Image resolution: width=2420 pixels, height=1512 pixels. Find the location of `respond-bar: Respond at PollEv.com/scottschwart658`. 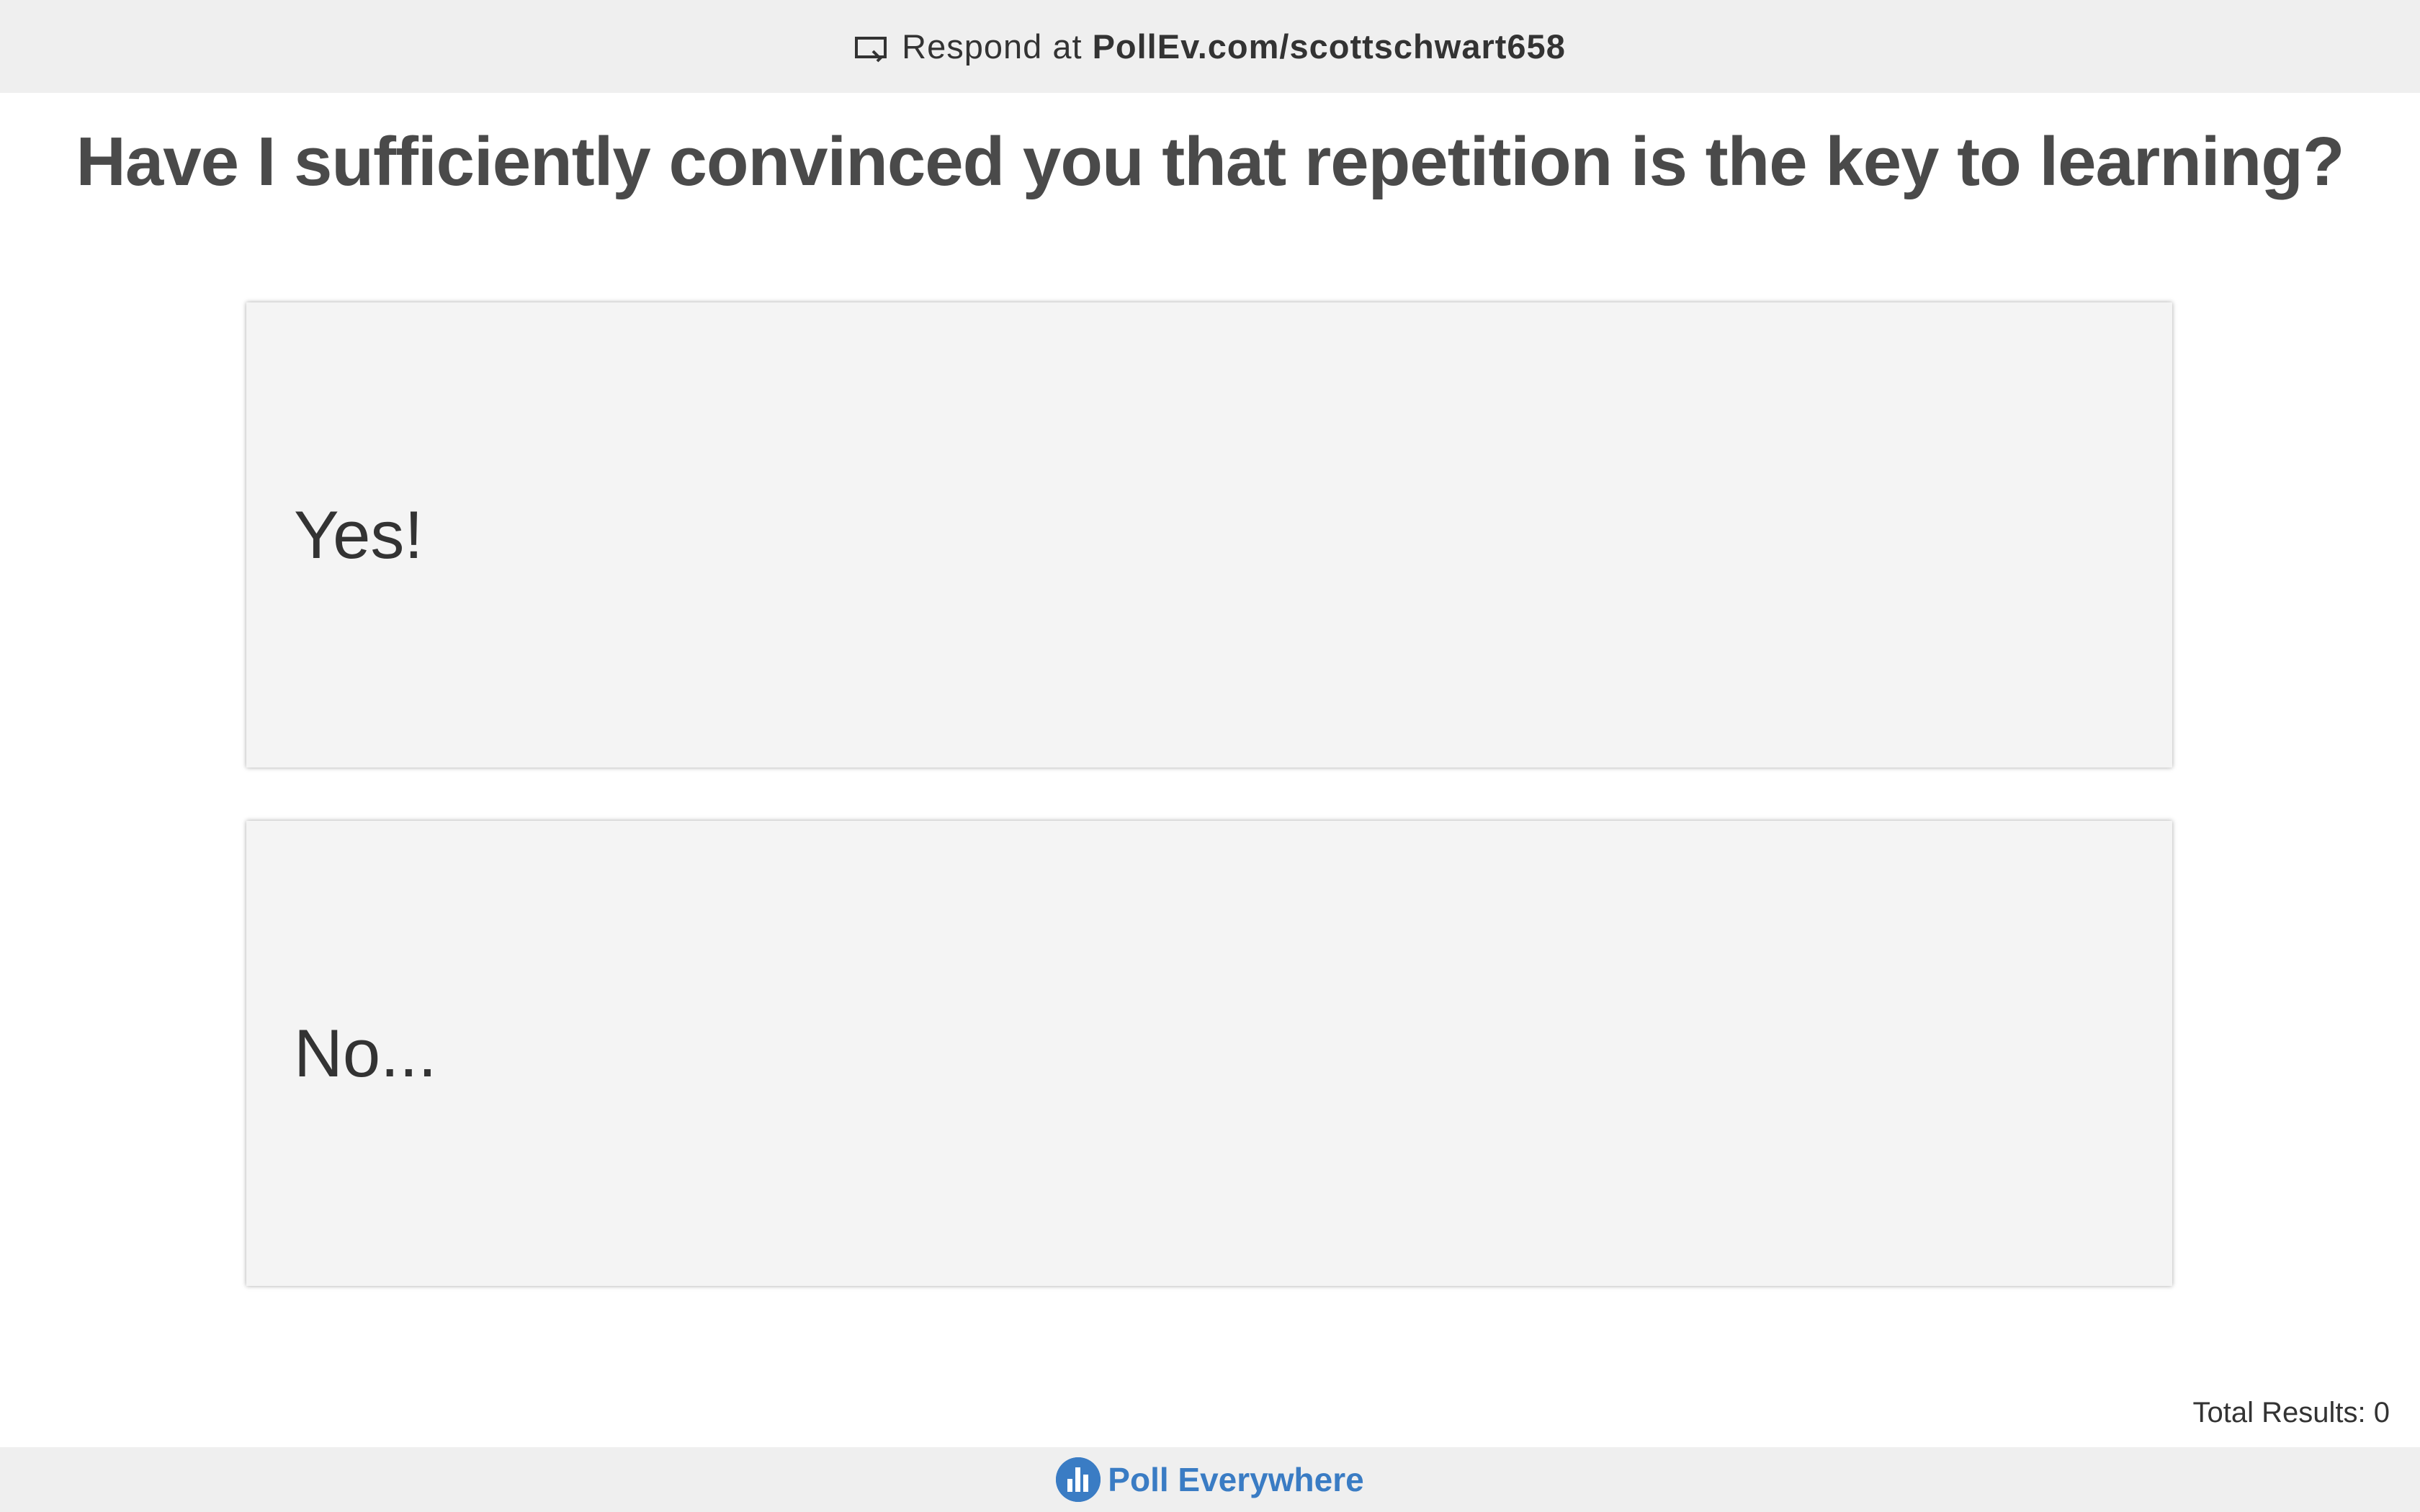

respond-bar: Respond at PollEv.com/scottschwart658 is located at coordinates (1210, 46).